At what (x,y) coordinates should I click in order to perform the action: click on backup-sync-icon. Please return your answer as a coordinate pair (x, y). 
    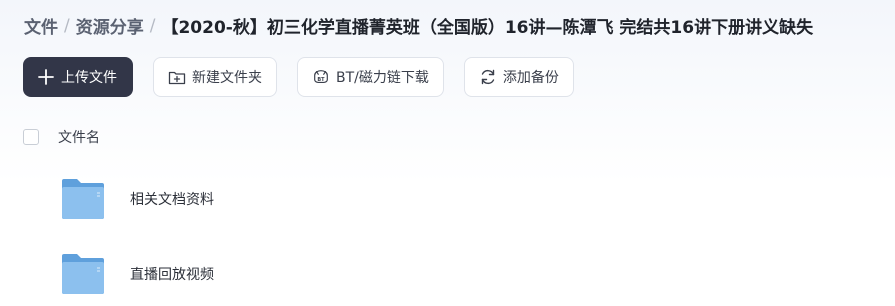
    Looking at the image, I should click on (488, 77).